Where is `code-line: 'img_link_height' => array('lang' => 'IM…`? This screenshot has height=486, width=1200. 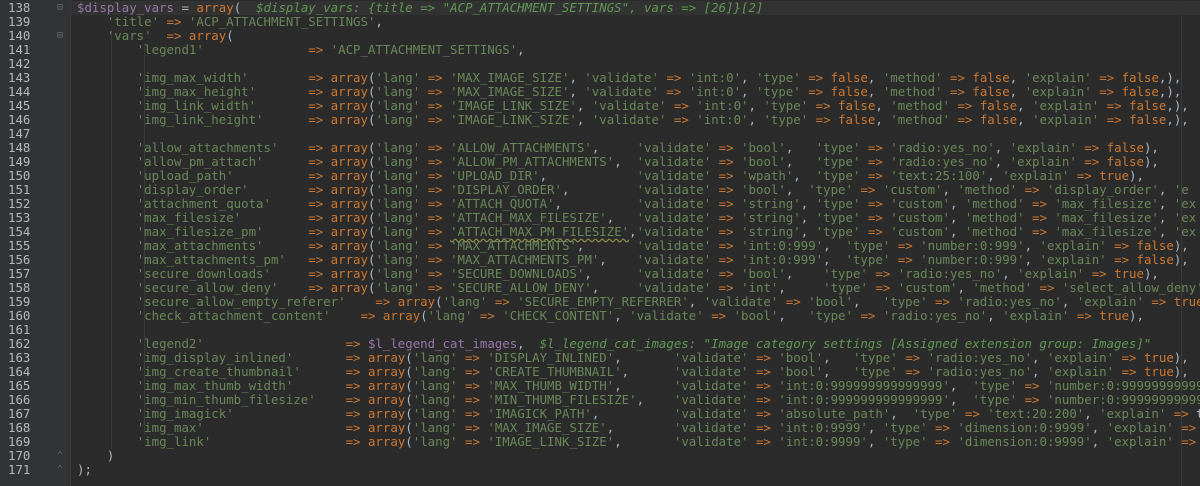 code-line: 'img_link_height' => array('lang' => 'IM… is located at coordinates (633, 120).